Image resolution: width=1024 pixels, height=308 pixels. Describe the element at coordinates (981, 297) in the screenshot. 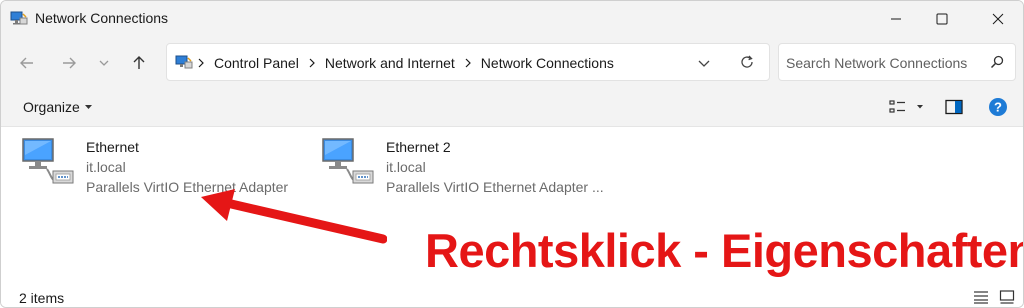

I see `details-view-icon` at that location.